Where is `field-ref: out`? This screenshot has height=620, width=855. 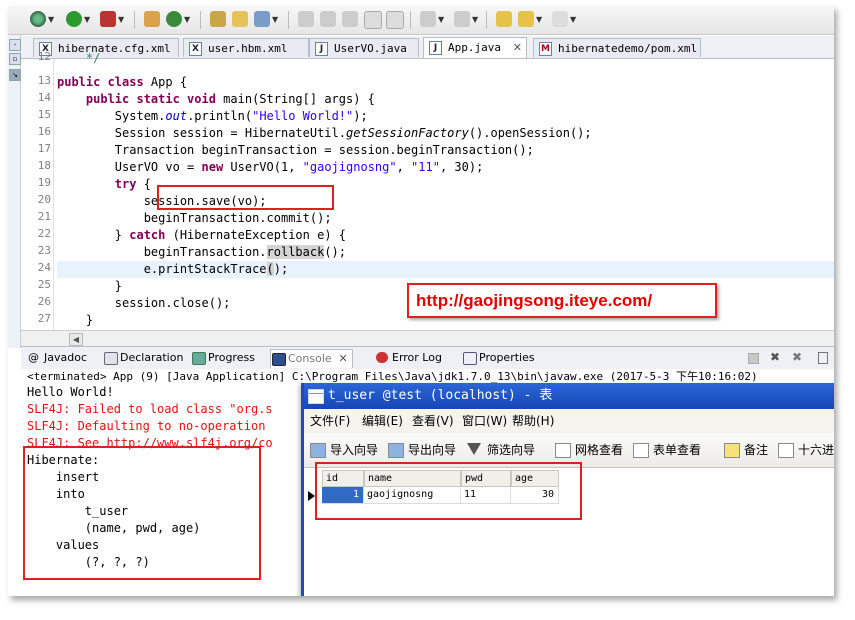
field-ref: out is located at coordinates (176, 116).